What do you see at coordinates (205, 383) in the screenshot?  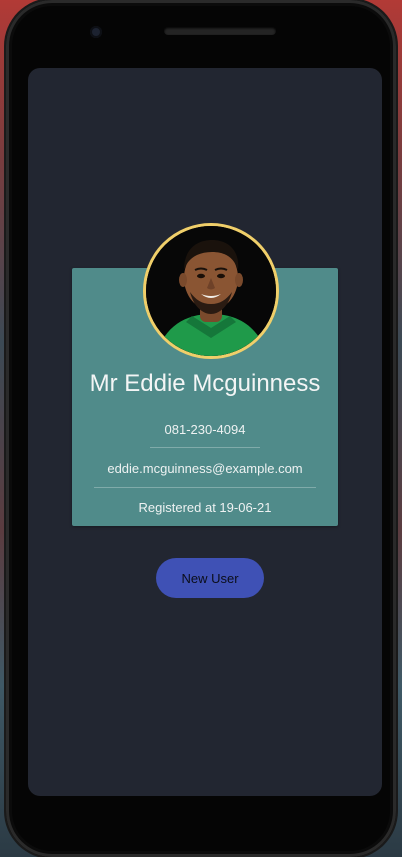 I see `user-name: Mr Eddie Mcguinness` at bounding box center [205, 383].